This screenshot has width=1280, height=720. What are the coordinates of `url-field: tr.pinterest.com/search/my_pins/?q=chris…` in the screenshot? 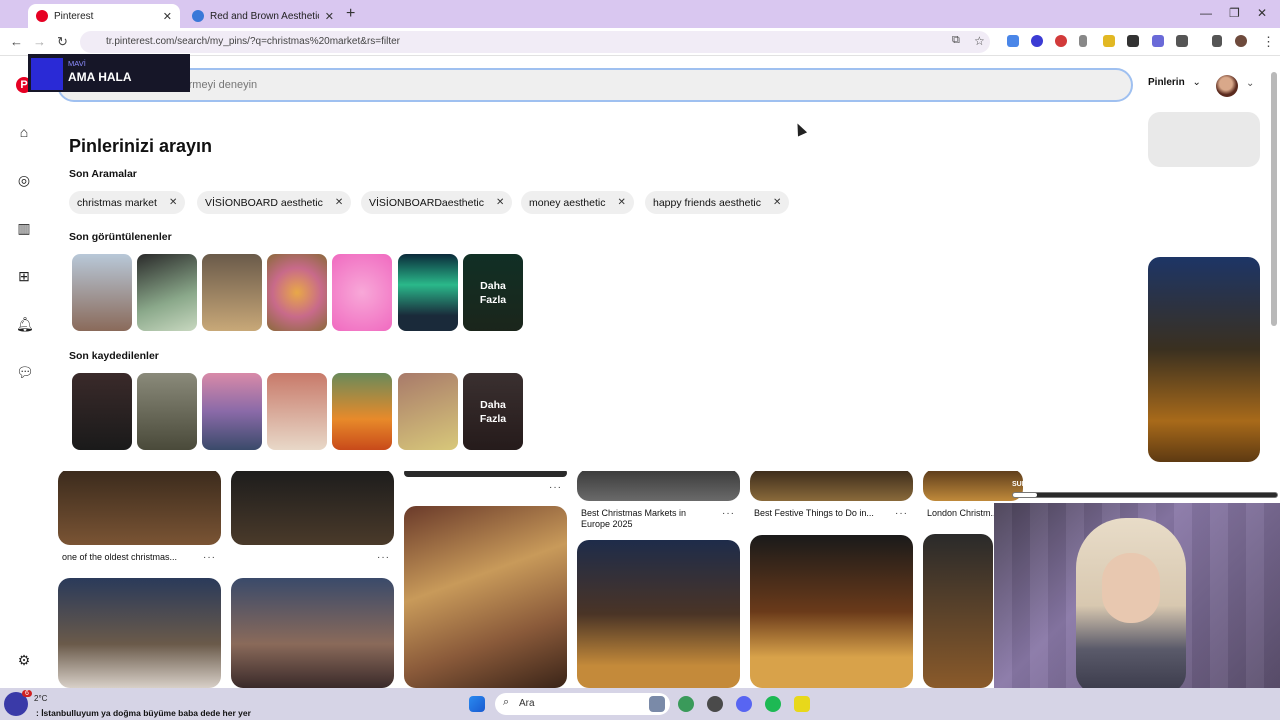 It's located at (535, 42).